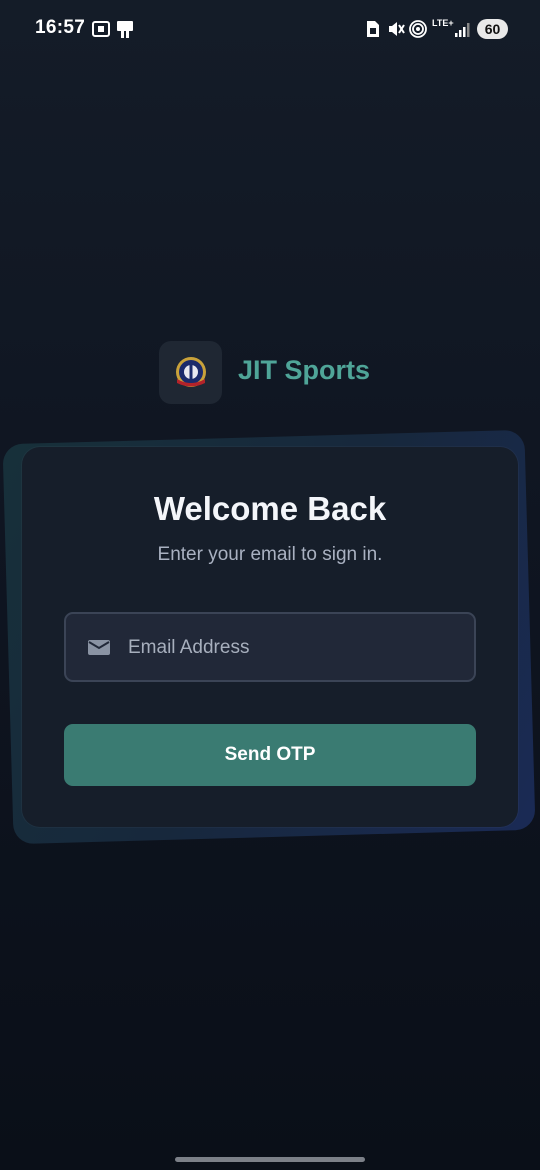  I want to click on home-indicator, so click(270, 1159).